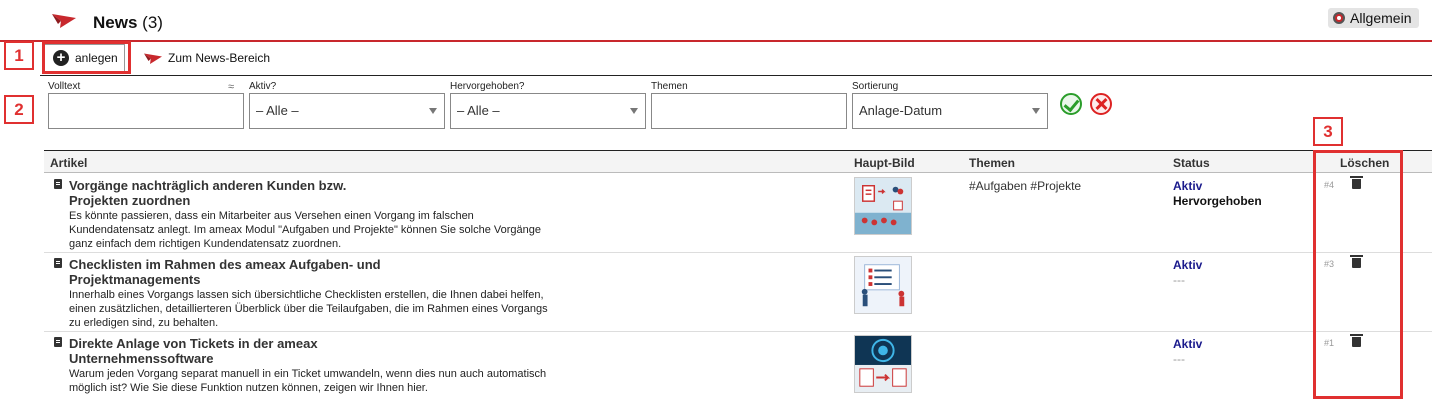  Describe the element at coordinates (1217, 201) in the screenshot. I see `status-featured: Hervorgehoben` at that location.